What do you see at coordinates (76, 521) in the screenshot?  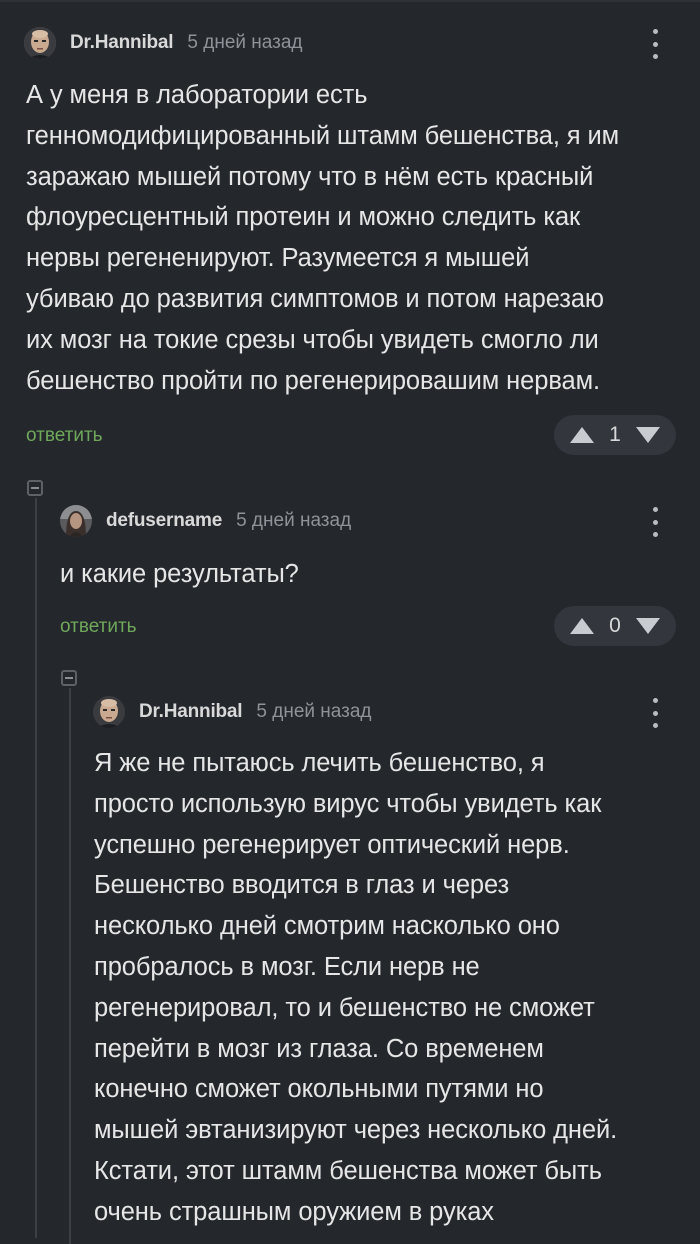 I see `long-hair-avatar-icon` at bounding box center [76, 521].